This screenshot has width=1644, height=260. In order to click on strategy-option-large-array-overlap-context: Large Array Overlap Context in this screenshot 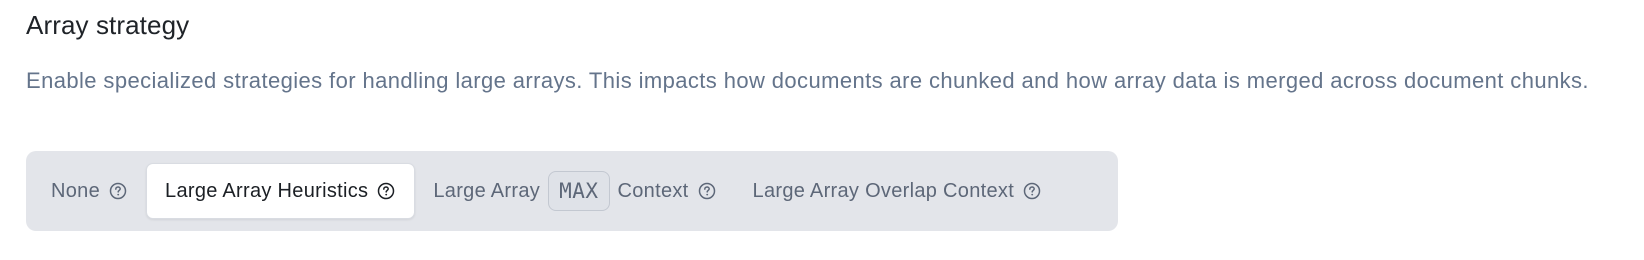, I will do `click(898, 191)`.